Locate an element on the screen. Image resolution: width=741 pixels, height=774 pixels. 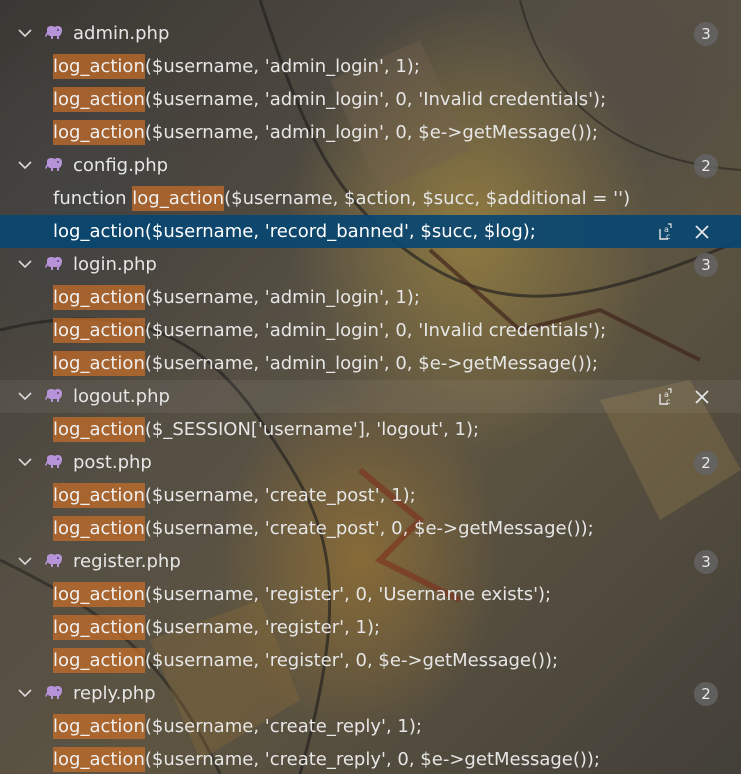
file-name: logout.php is located at coordinates (121, 396).